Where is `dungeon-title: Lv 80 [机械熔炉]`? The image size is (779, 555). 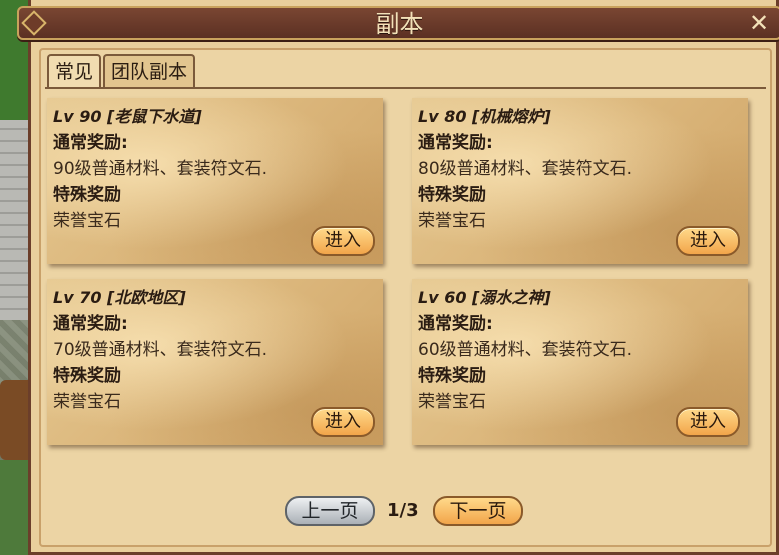 dungeon-title: Lv 80 [机械熔炉] is located at coordinates (580, 117).